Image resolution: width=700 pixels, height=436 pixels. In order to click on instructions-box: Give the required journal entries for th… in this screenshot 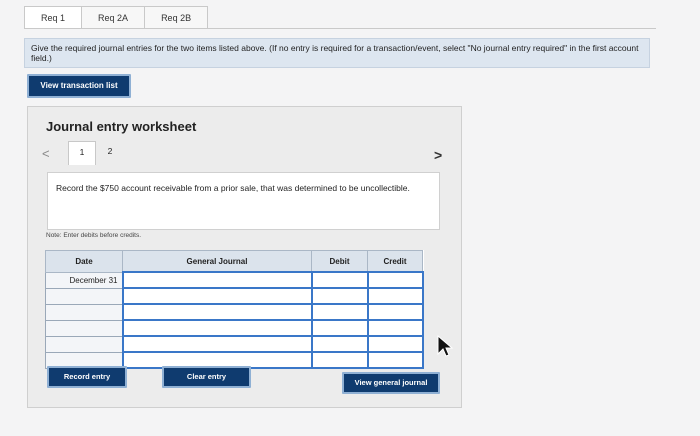, I will do `click(337, 53)`.